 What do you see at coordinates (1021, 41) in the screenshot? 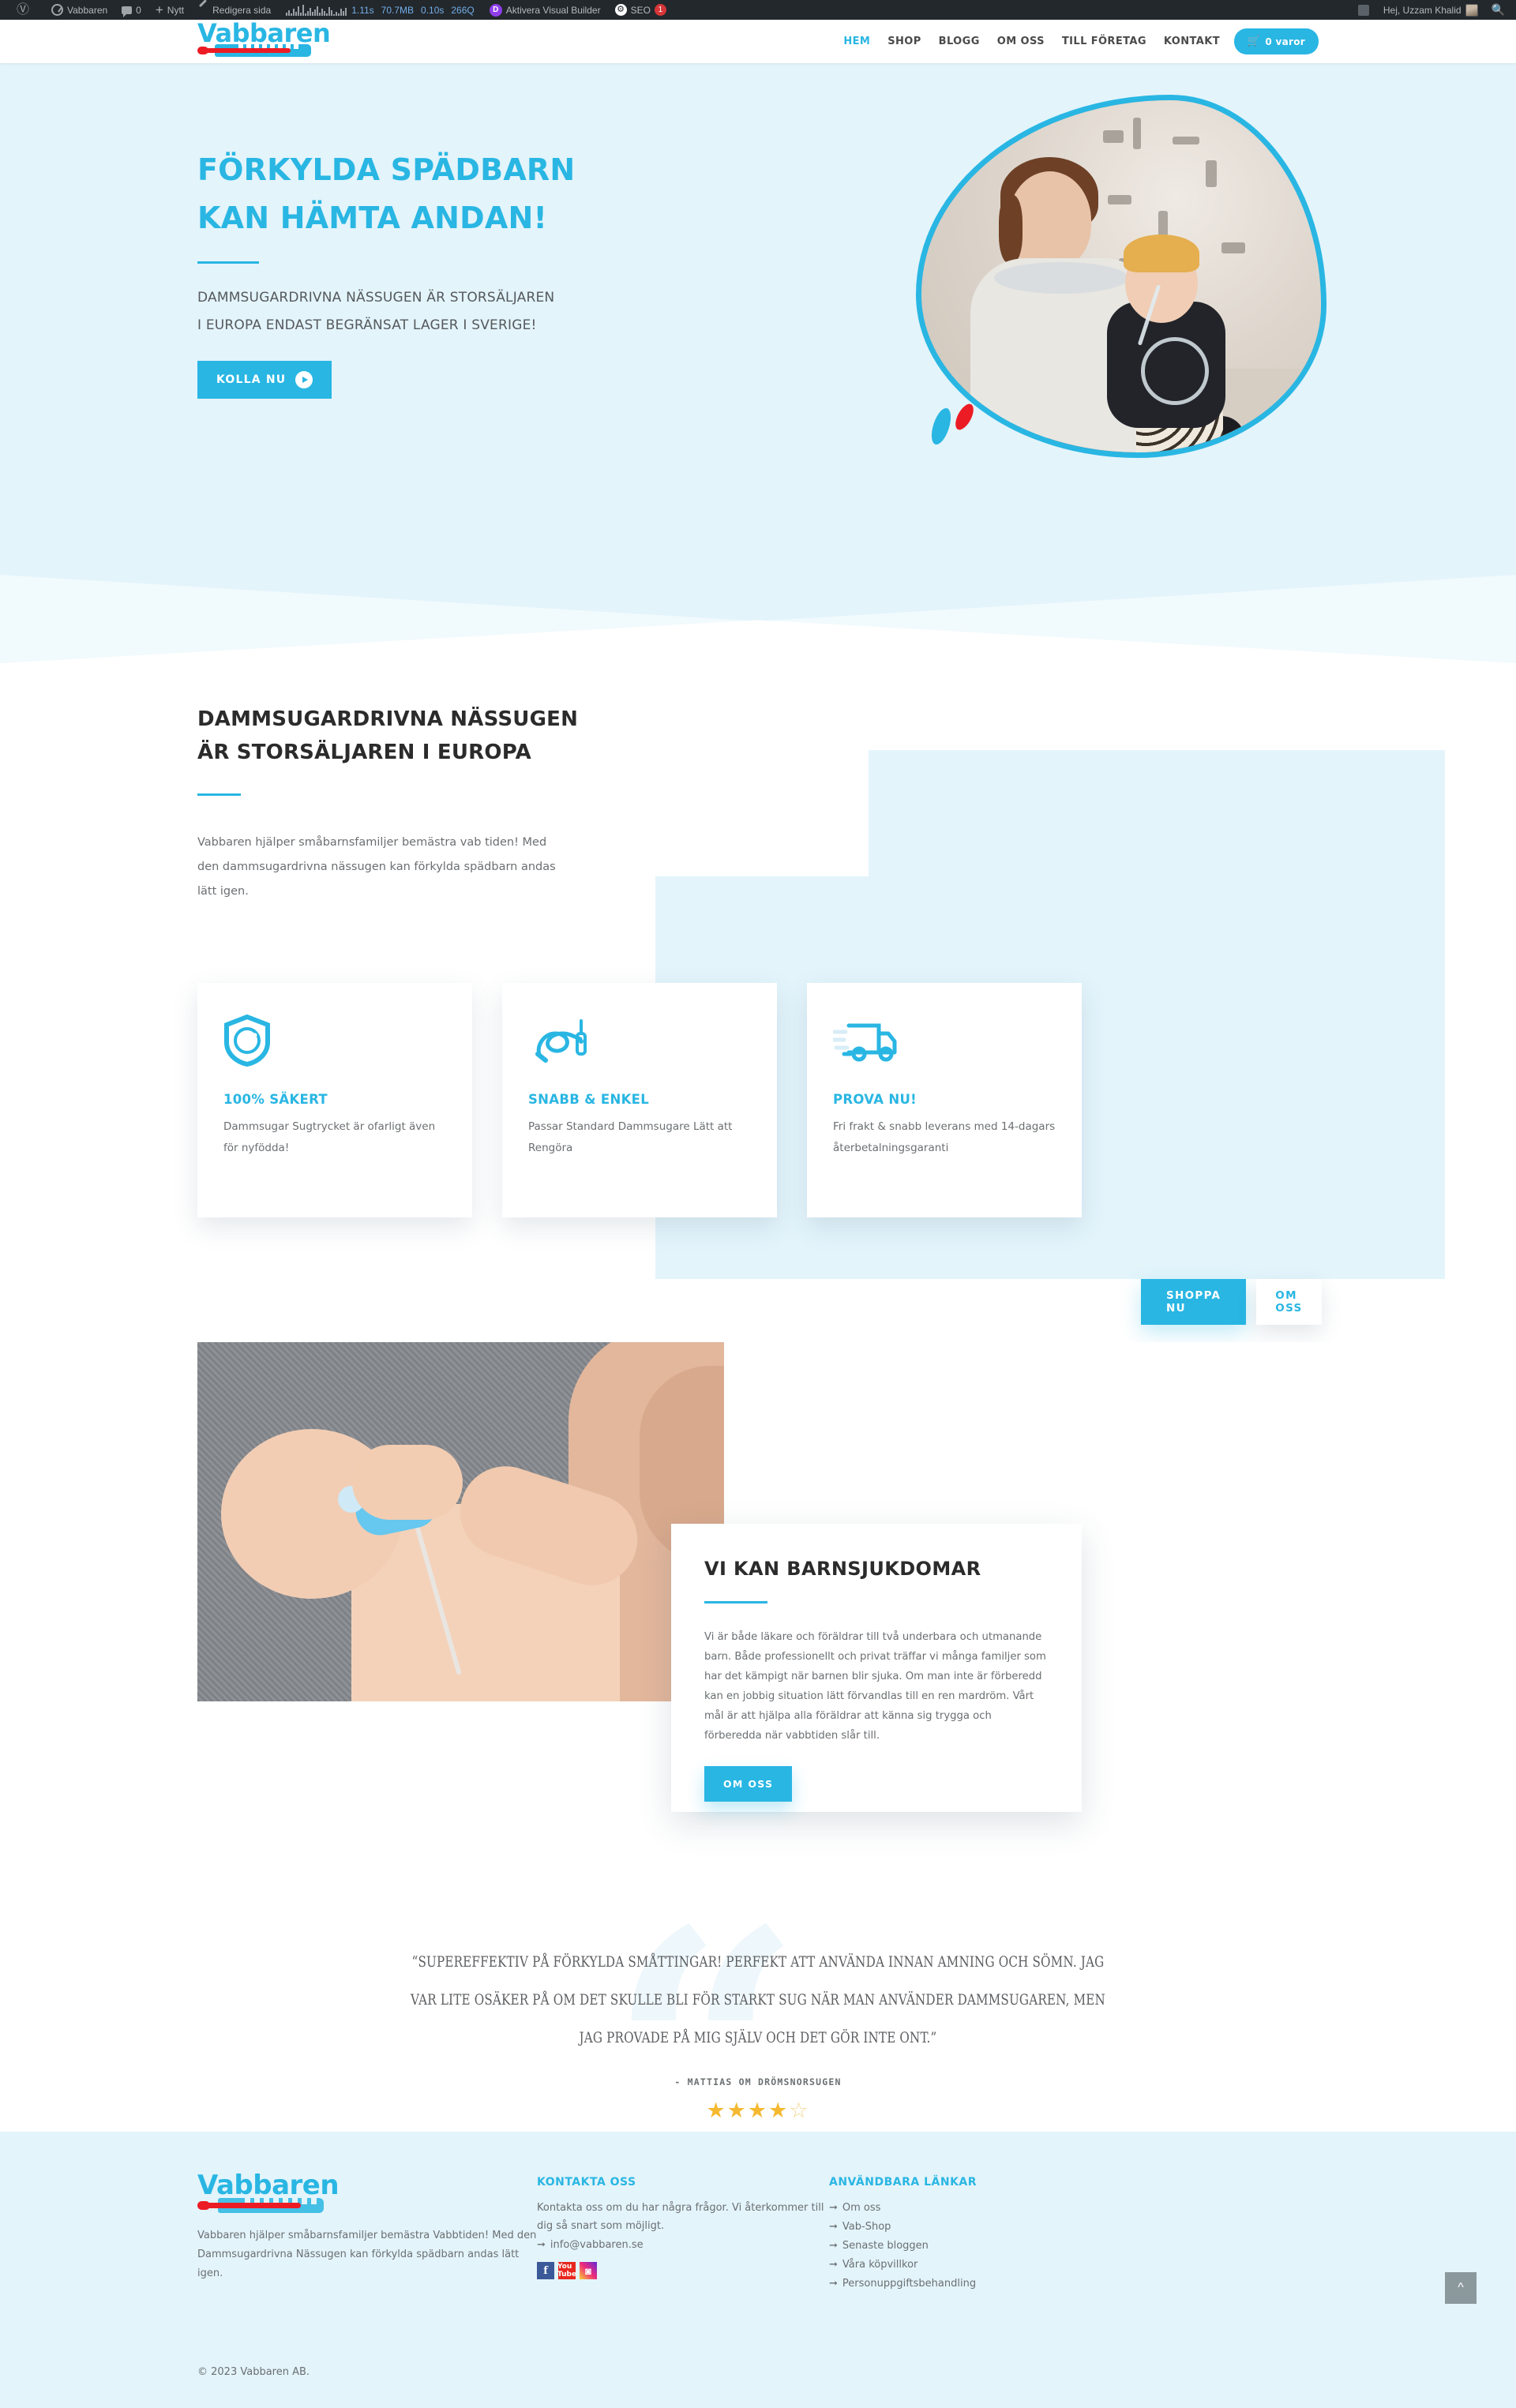
I see `nav-item-om-oss: OM OSS` at bounding box center [1021, 41].